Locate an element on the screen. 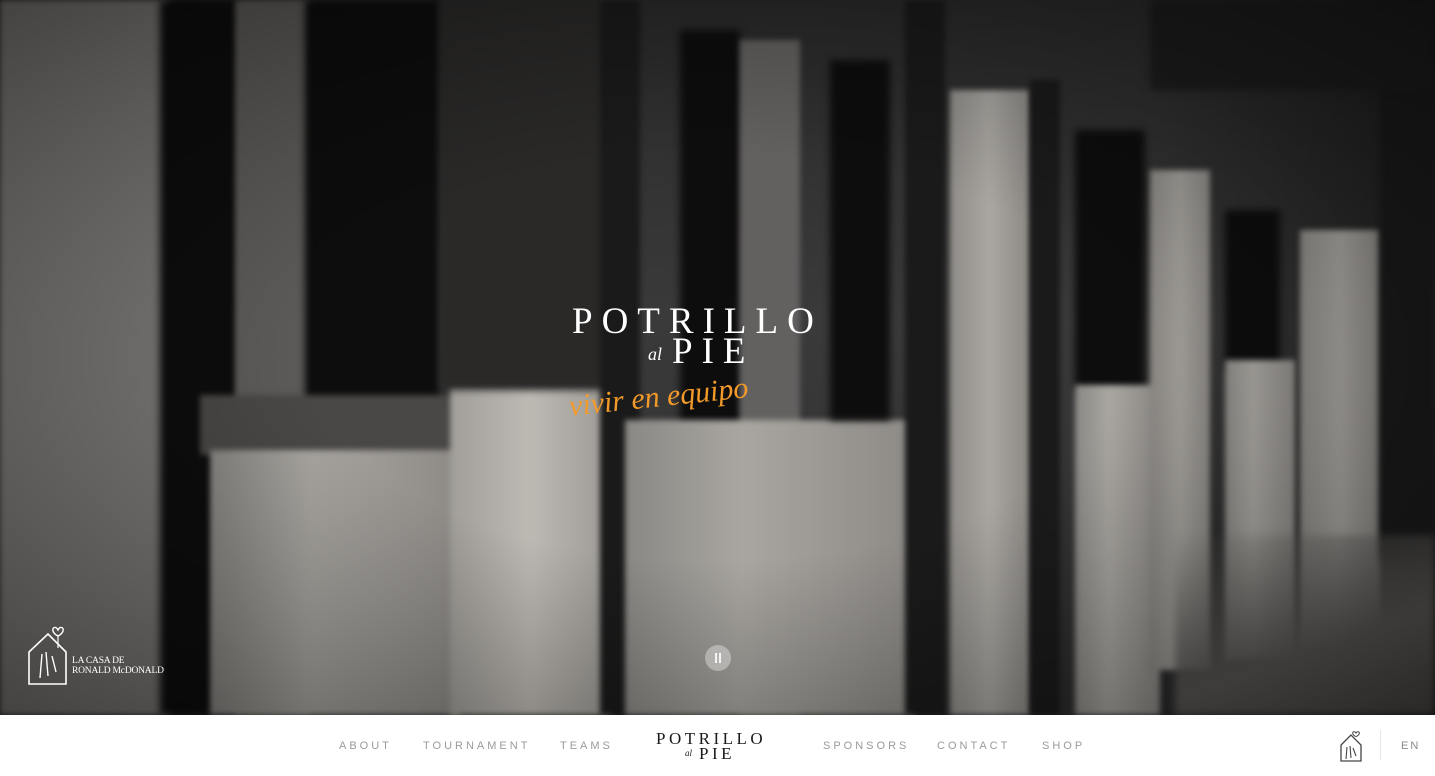 The height and width of the screenshot is (776, 1435). language-switcher: EN is located at coordinates (1410, 746).